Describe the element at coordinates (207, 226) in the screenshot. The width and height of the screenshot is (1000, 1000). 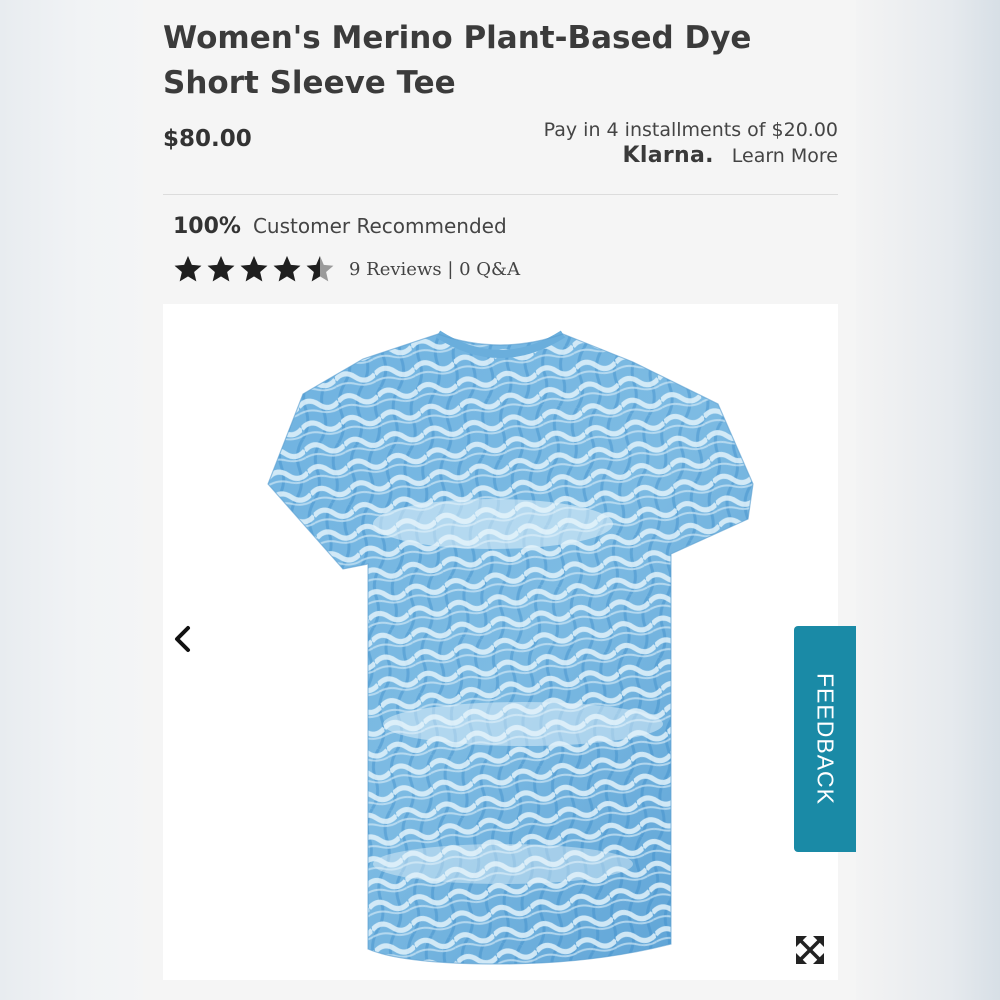
I see `recommend-percent: 100%` at that location.